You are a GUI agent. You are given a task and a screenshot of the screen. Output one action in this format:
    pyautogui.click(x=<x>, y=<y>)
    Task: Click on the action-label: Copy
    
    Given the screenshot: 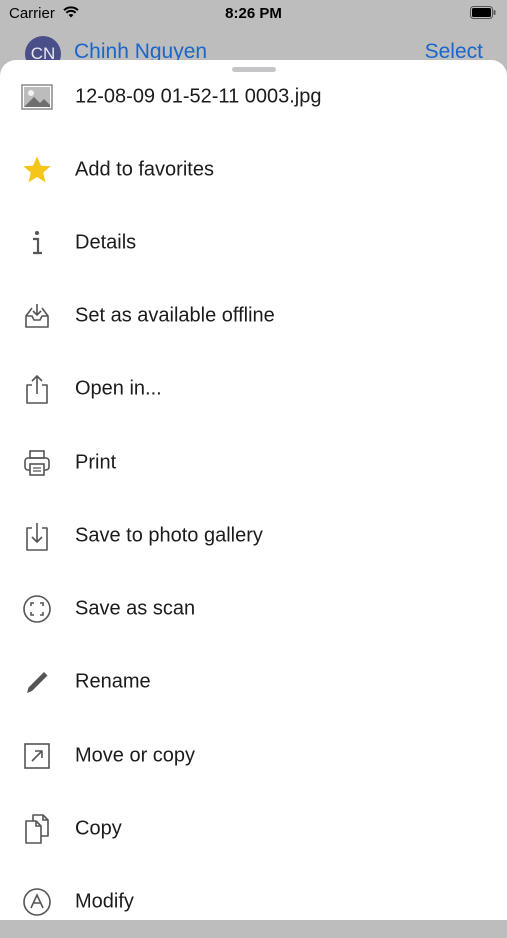 What is the action you would take?
    pyautogui.click(x=98, y=828)
    